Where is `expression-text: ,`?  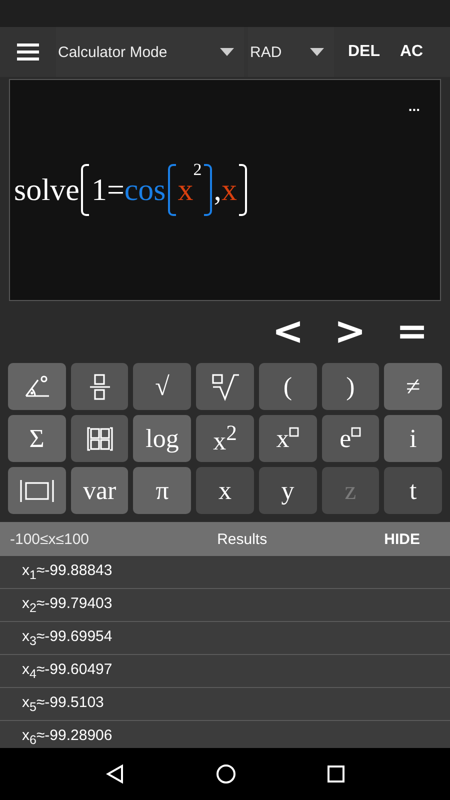 expression-text: , is located at coordinates (218, 190).